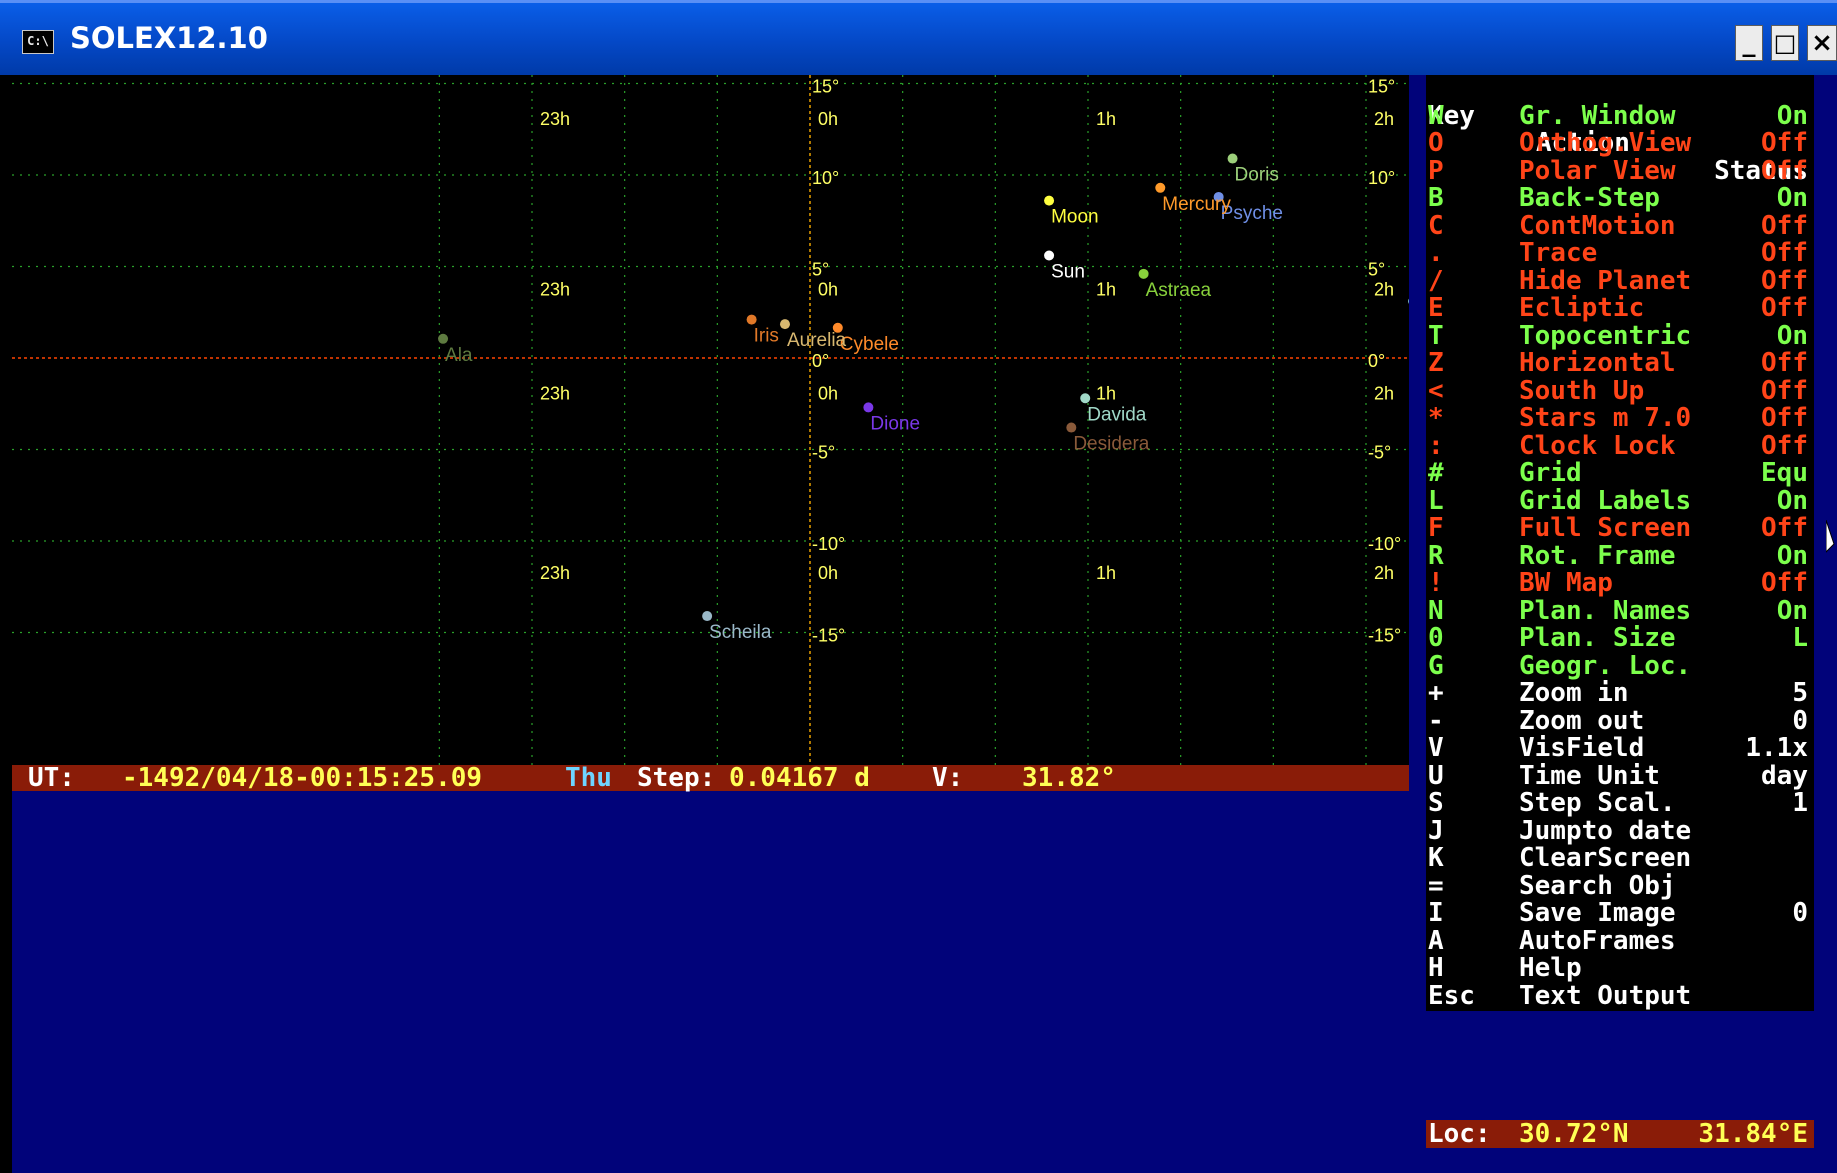 The image size is (1837, 1173). I want to click on key-row-5: C ContMotion Off, so click(1620, 225).